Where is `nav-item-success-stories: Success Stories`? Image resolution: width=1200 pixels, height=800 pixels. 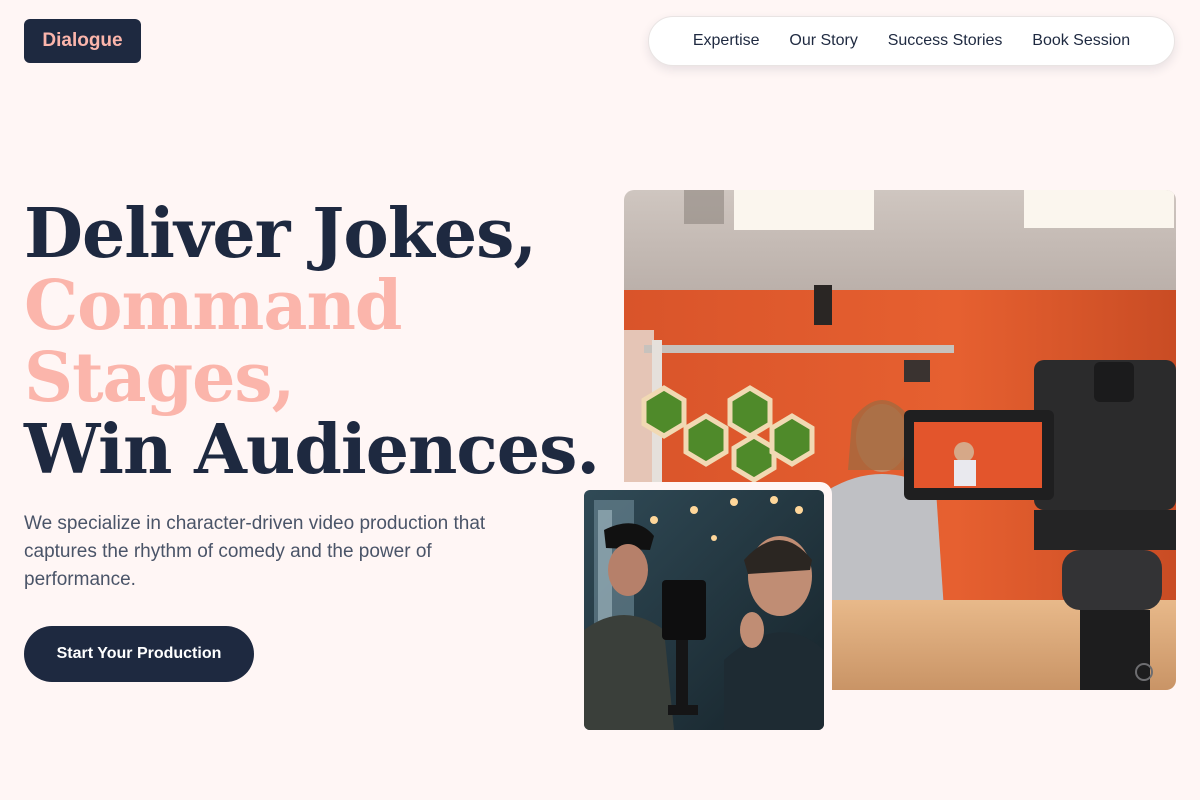 nav-item-success-stories: Success Stories is located at coordinates (945, 41).